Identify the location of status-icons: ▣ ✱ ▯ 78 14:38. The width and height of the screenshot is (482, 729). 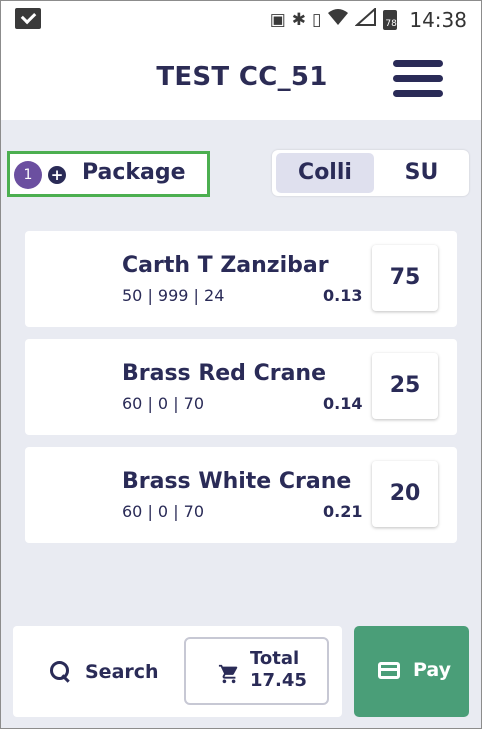
(368, 19).